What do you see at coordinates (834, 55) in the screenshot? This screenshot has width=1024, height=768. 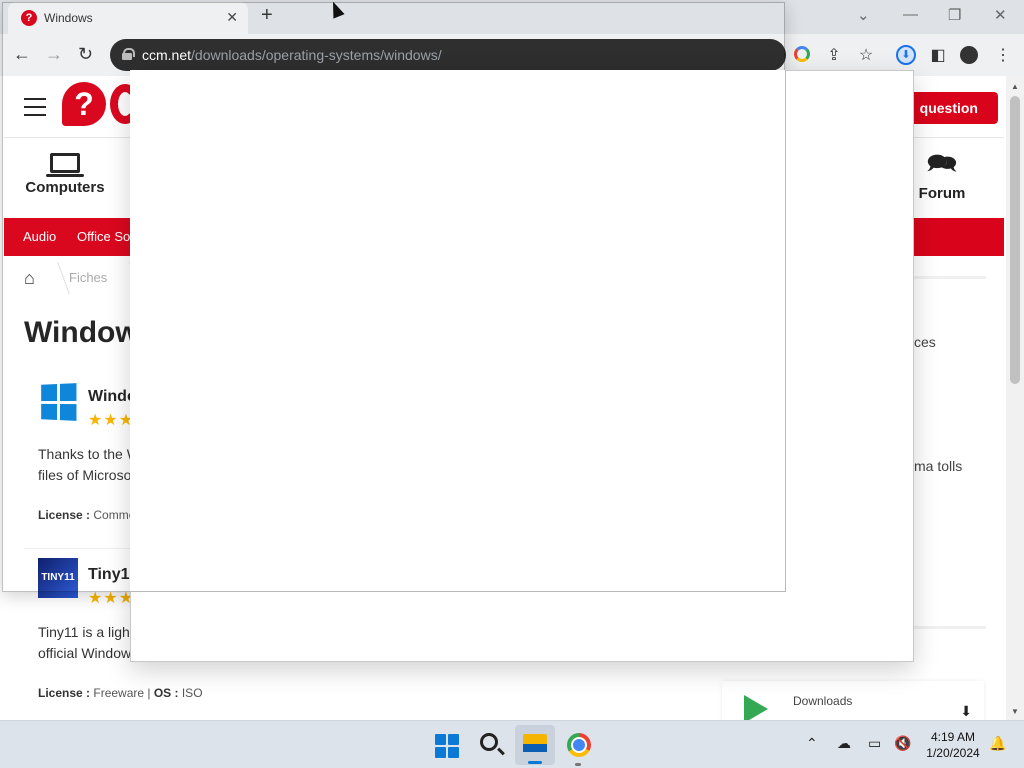 I see `share-icon: ⇪` at bounding box center [834, 55].